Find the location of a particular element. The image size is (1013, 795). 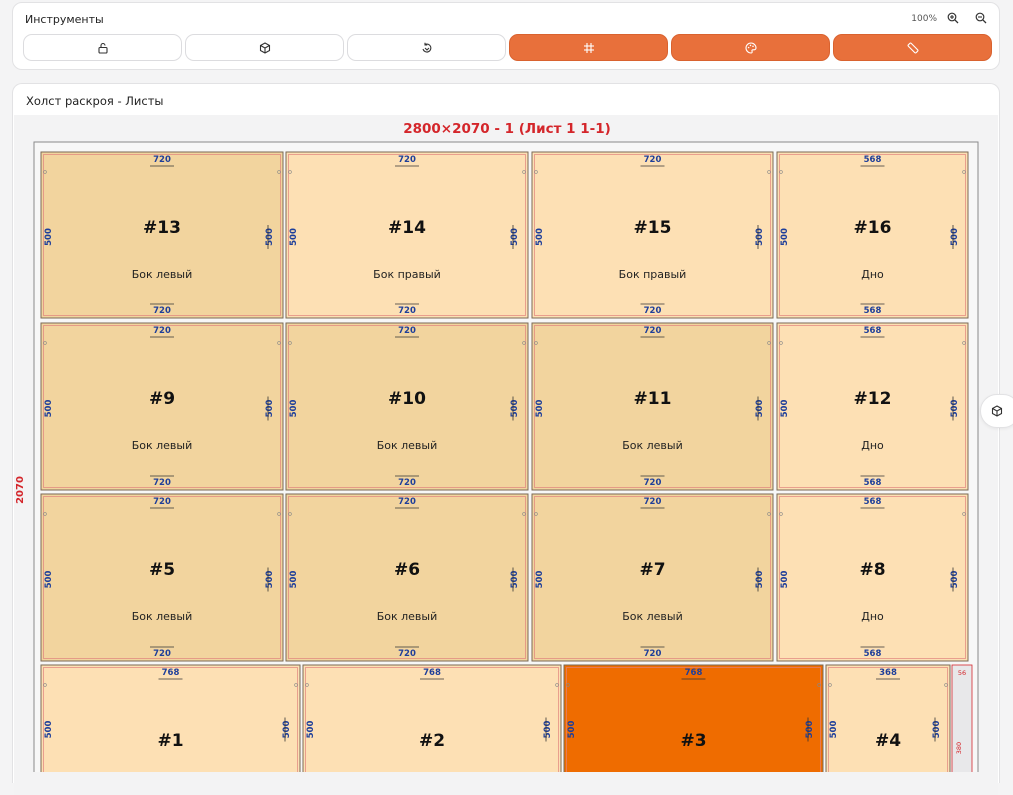

part-id: #6 is located at coordinates (407, 570).